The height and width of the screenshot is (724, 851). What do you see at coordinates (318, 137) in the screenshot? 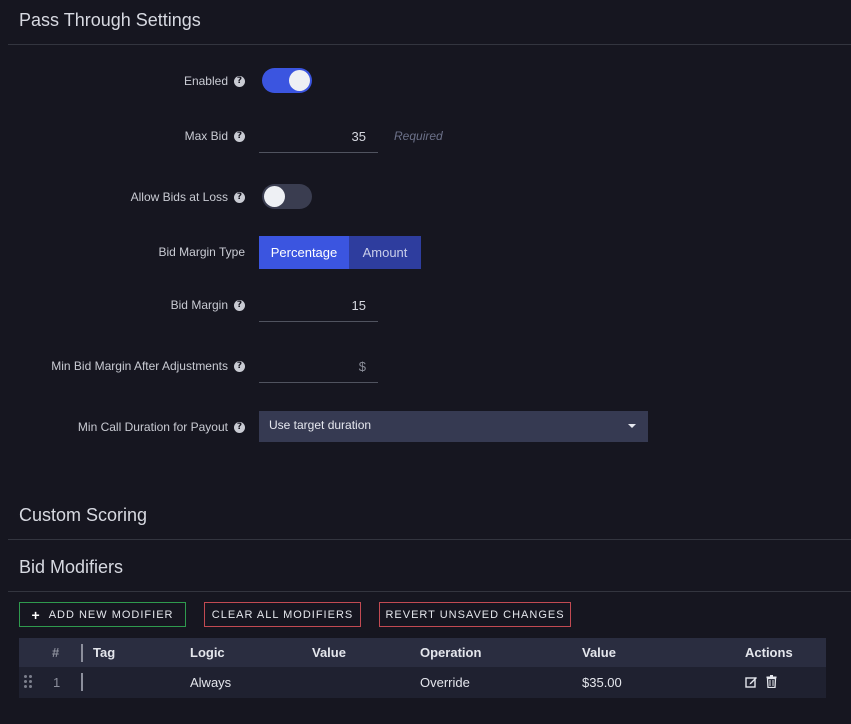
I see `max-bid-input` at bounding box center [318, 137].